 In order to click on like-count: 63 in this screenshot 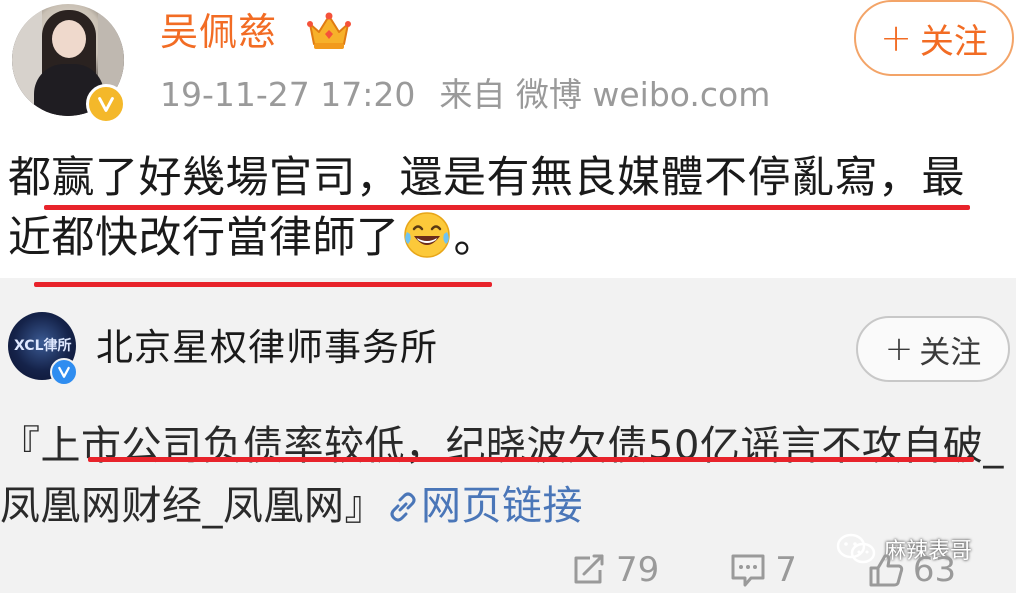, I will do `click(934, 570)`.